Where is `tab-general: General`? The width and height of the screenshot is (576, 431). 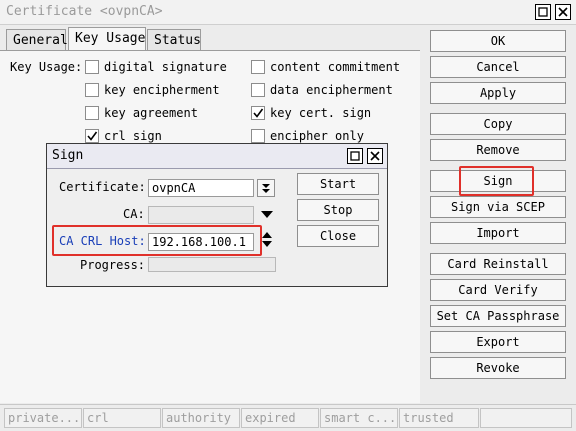 tab-general: General is located at coordinates (37, 40).